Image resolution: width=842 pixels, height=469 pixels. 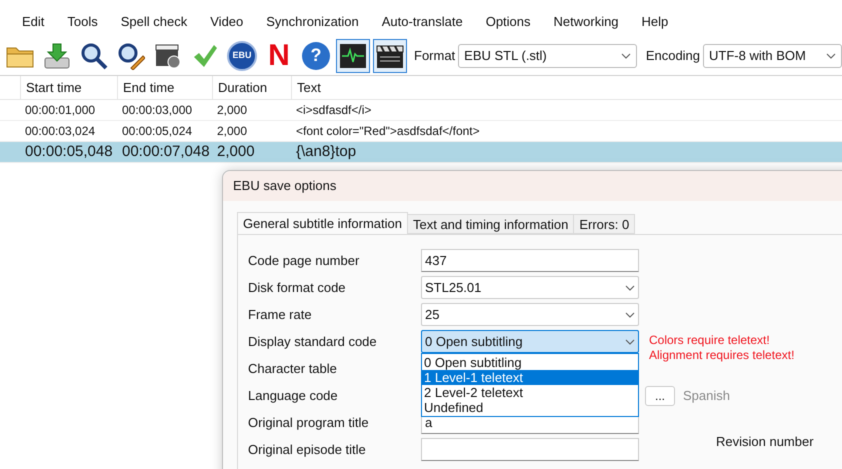 I want to click on checkmark-icon, so click(x=205, y=55).